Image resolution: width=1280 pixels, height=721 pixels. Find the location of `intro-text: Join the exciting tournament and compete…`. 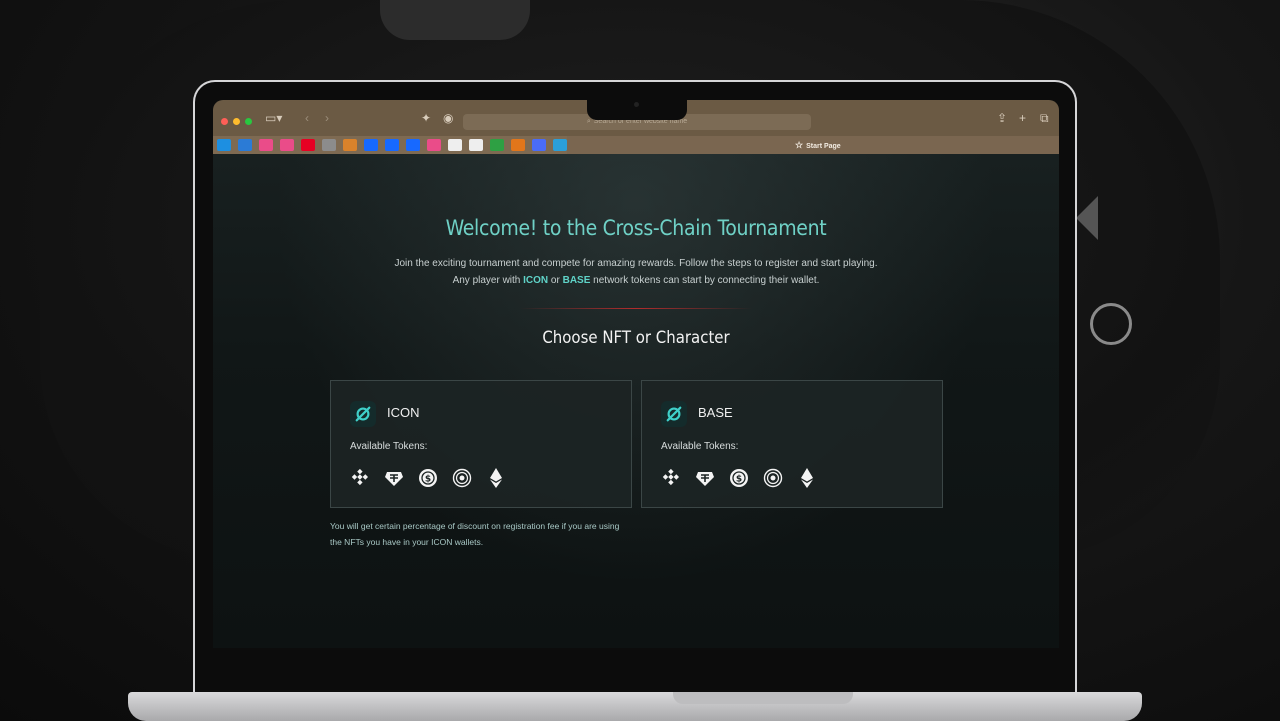

intro-text: Join the exciting tournament and compete… is located at coordinates (636, 272).